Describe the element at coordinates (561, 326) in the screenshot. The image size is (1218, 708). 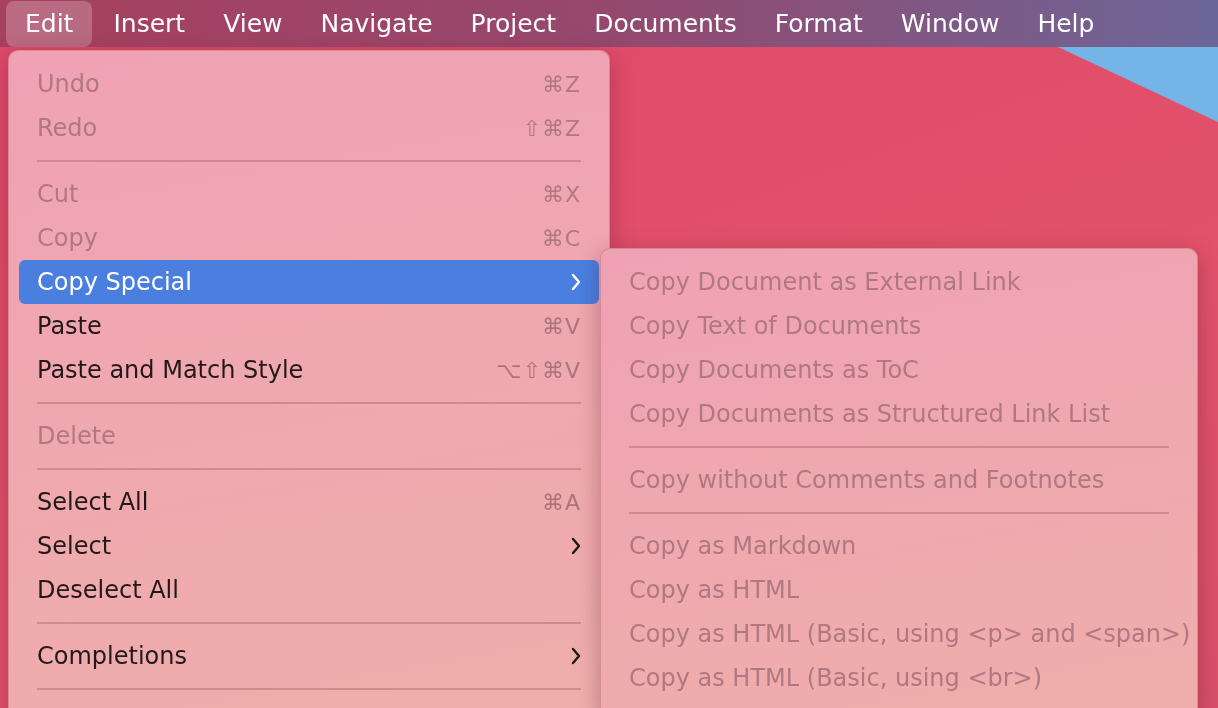
I see `shortcut-label: ⌘V` at that location.